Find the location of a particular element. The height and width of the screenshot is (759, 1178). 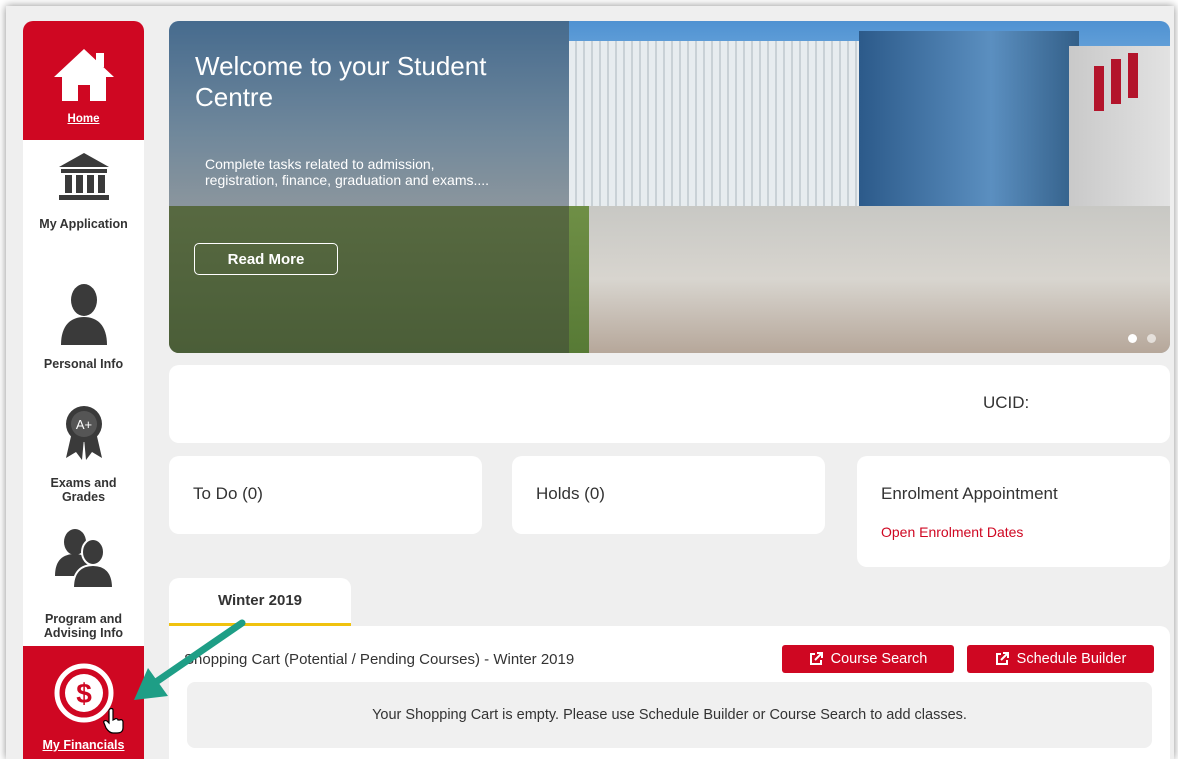

course-search-button: Course Search is located at coordinates (868, 659).